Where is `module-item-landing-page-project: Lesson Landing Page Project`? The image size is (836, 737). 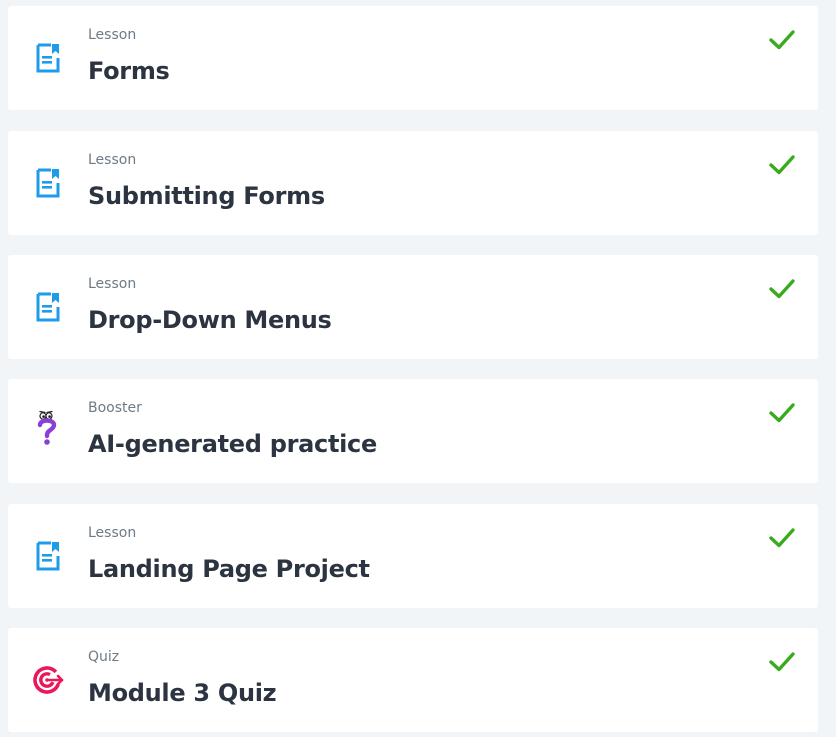
module-item-landing-page-project: Lesson Landing Page Project is located at coordinates (413, 556).